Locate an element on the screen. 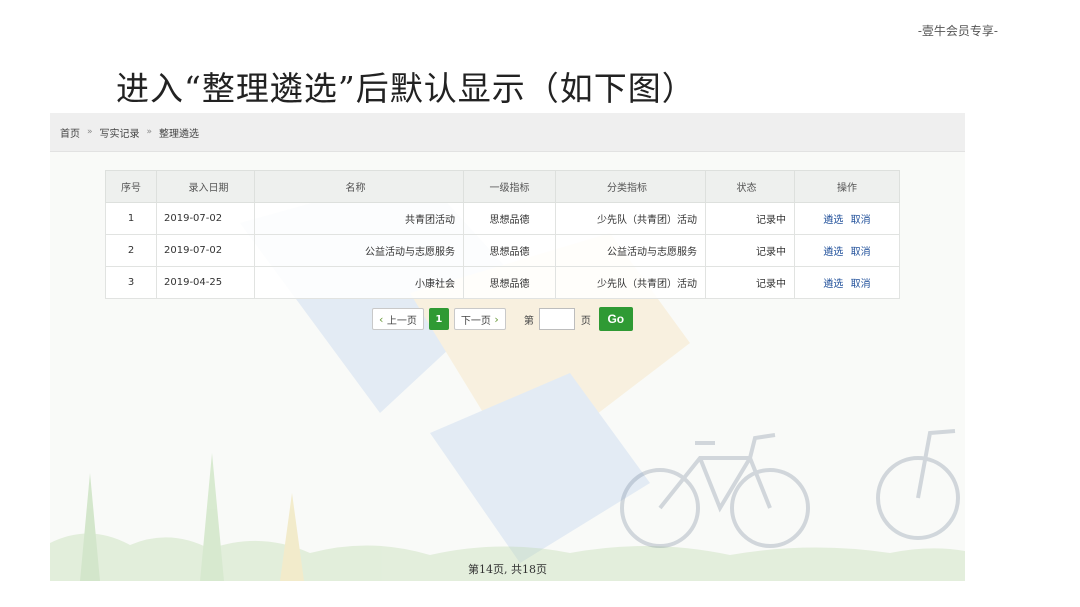 The width and height of the screenshot is (1080, 607). slide-title: 进入“整理遴选”后默认显示（如下图） is located at coordinates (406, 88).